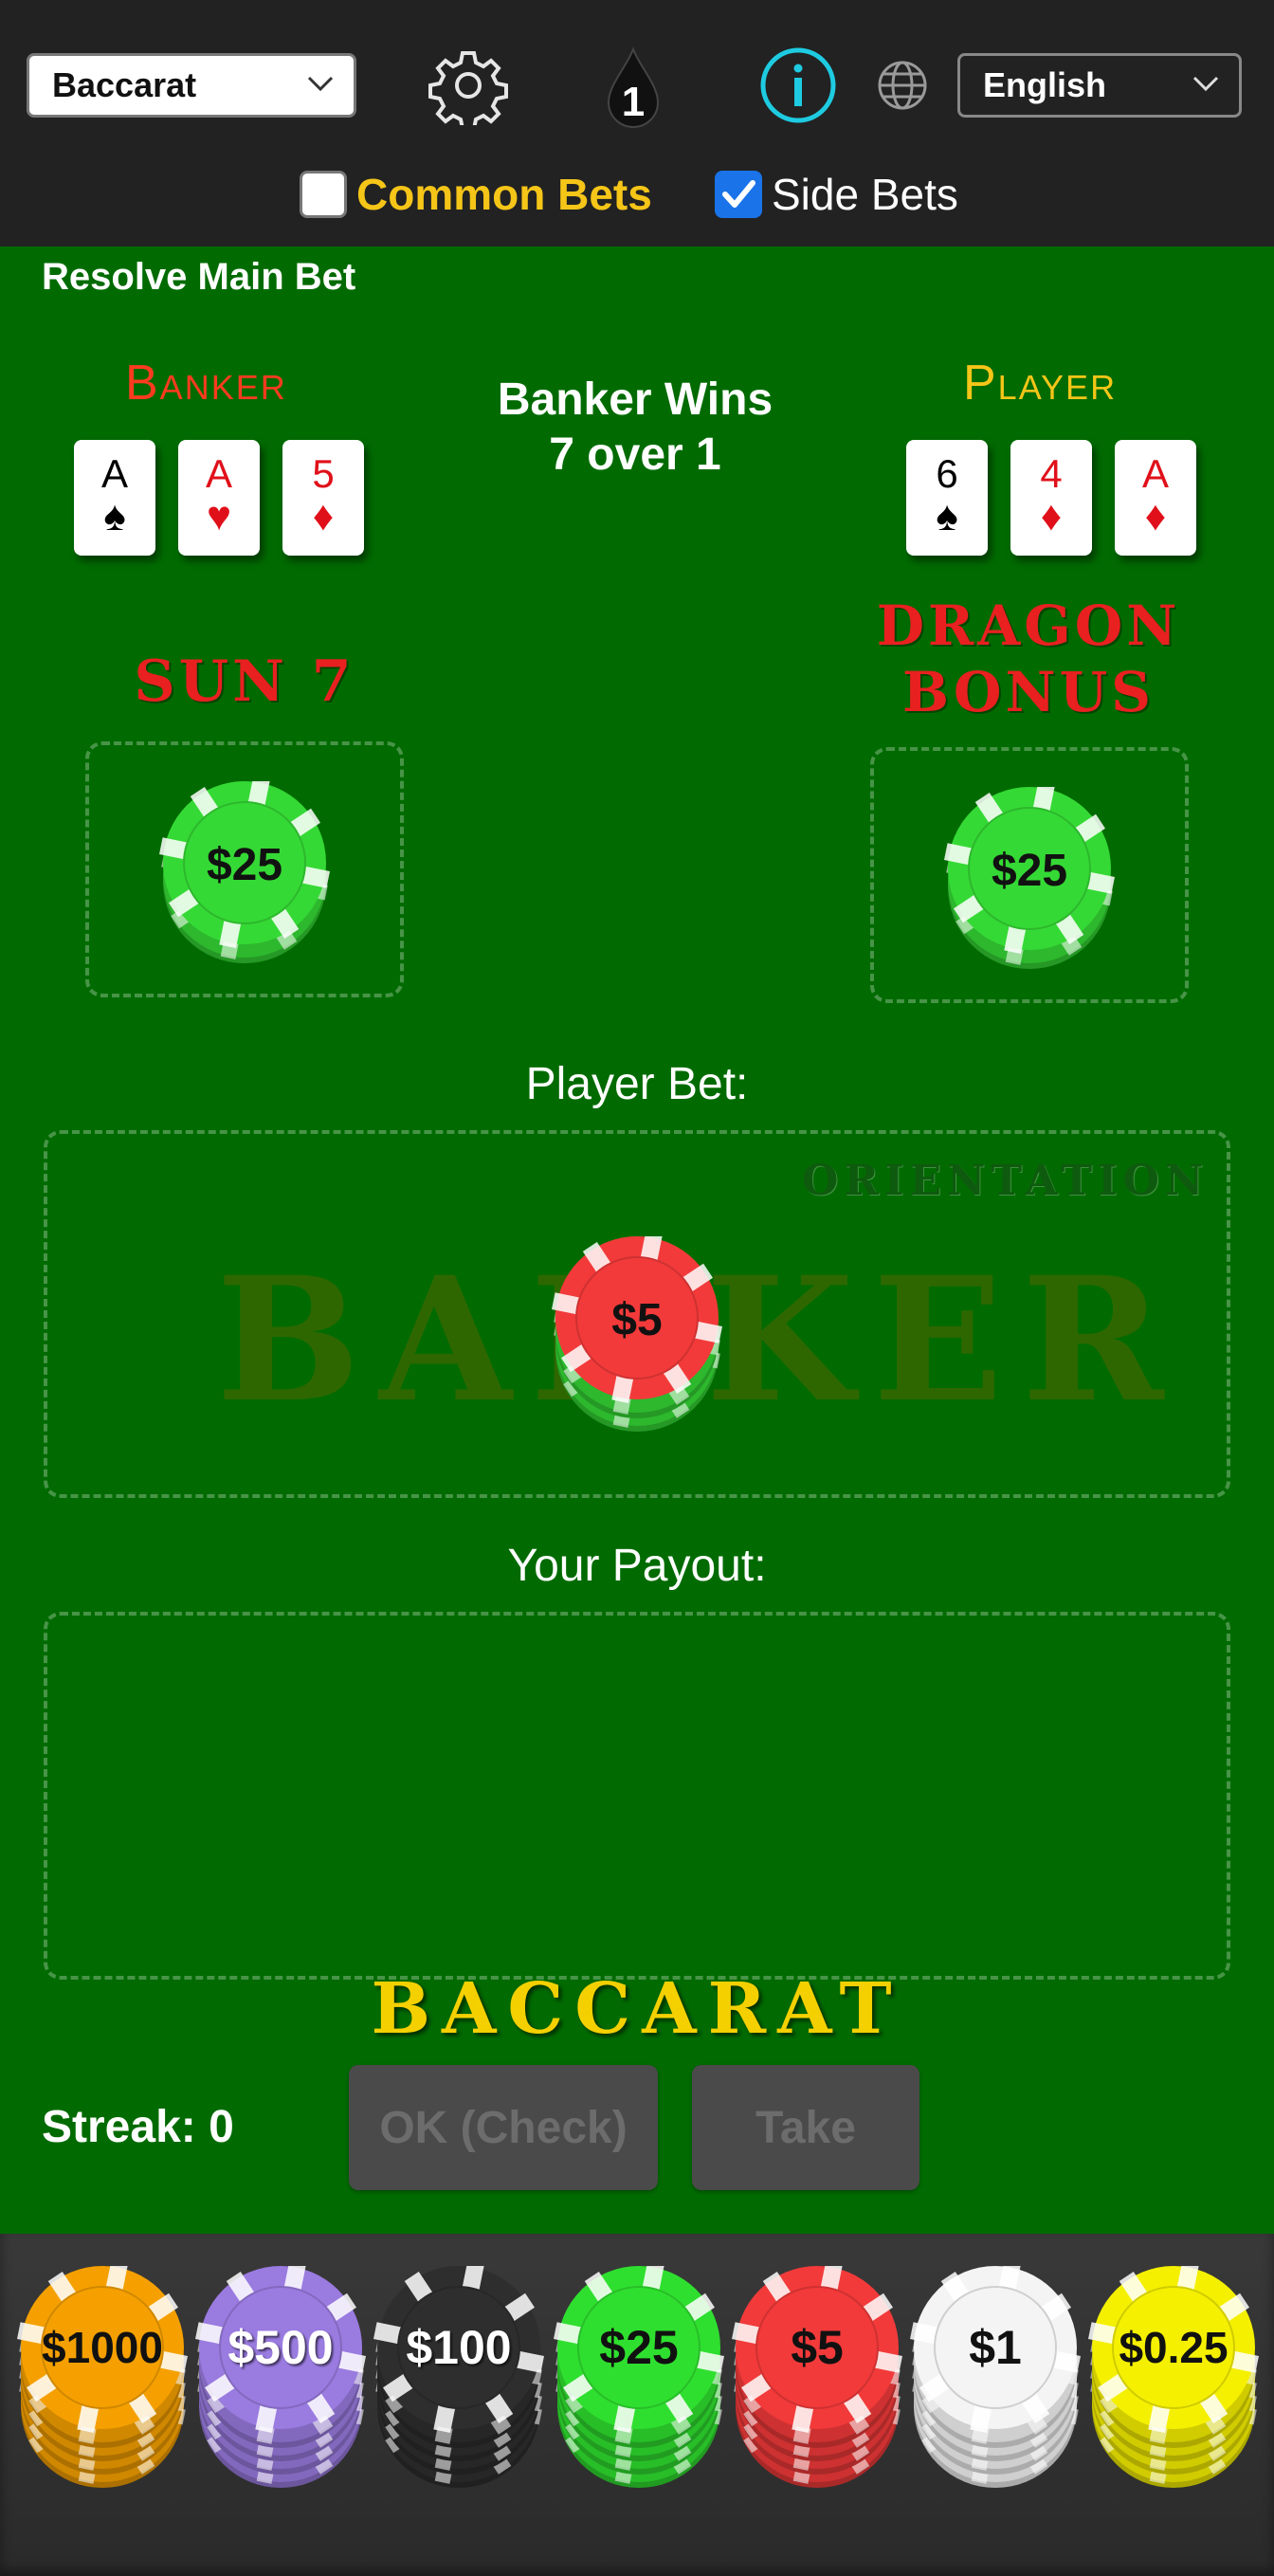 The width and height of the screenshot is (1274, 2576). Describe the element at coordinates (1006, 1181) in the screenshot. I see `orientation-text: ORIENTATION` at that location.